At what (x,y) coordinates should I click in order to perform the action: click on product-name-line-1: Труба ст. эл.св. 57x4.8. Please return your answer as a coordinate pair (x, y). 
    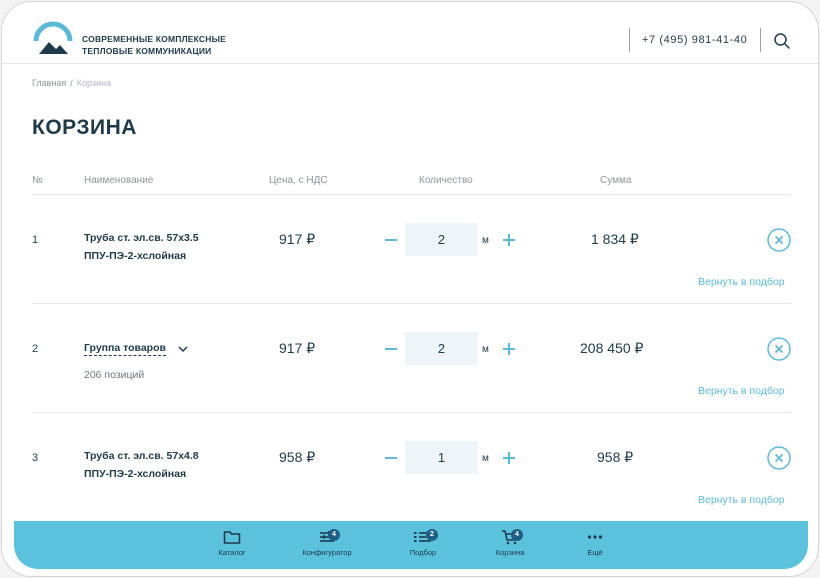
    Looking at the image, I should click on (141, 456).